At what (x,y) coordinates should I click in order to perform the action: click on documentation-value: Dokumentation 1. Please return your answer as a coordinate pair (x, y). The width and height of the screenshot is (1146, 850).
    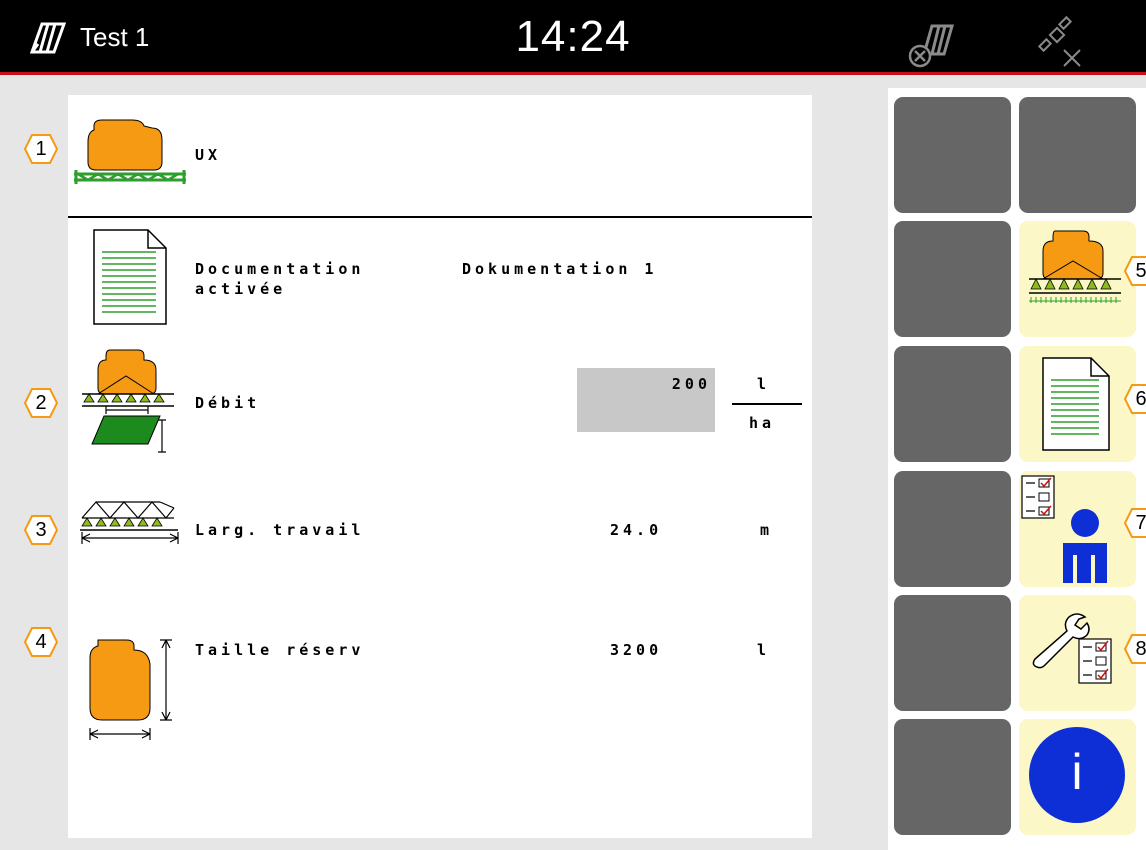
    Looking at the image, I should click on (559, 269).